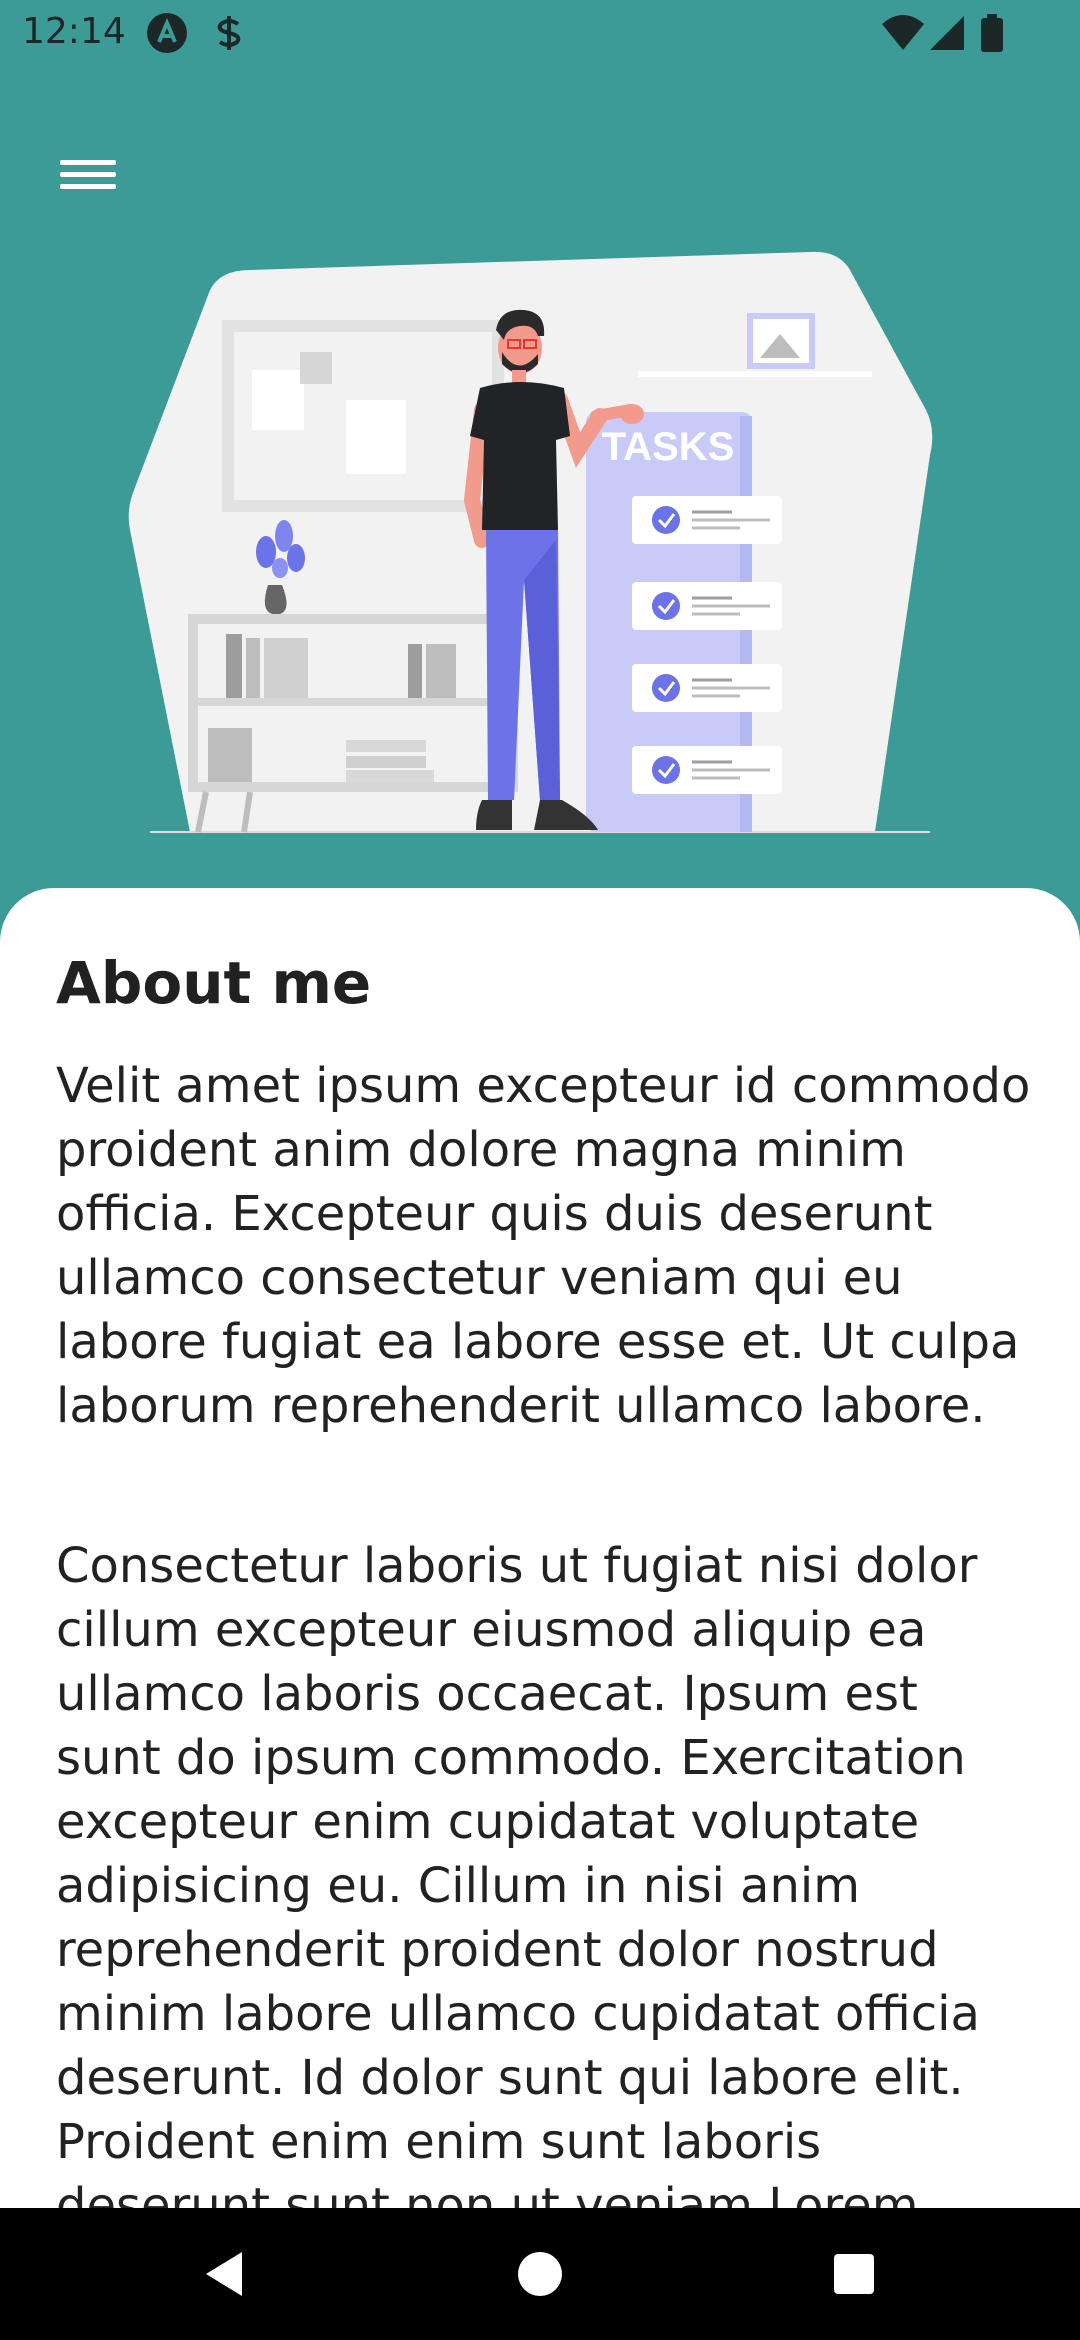  I want to click on status-time: 12:14, so click(74, 31).